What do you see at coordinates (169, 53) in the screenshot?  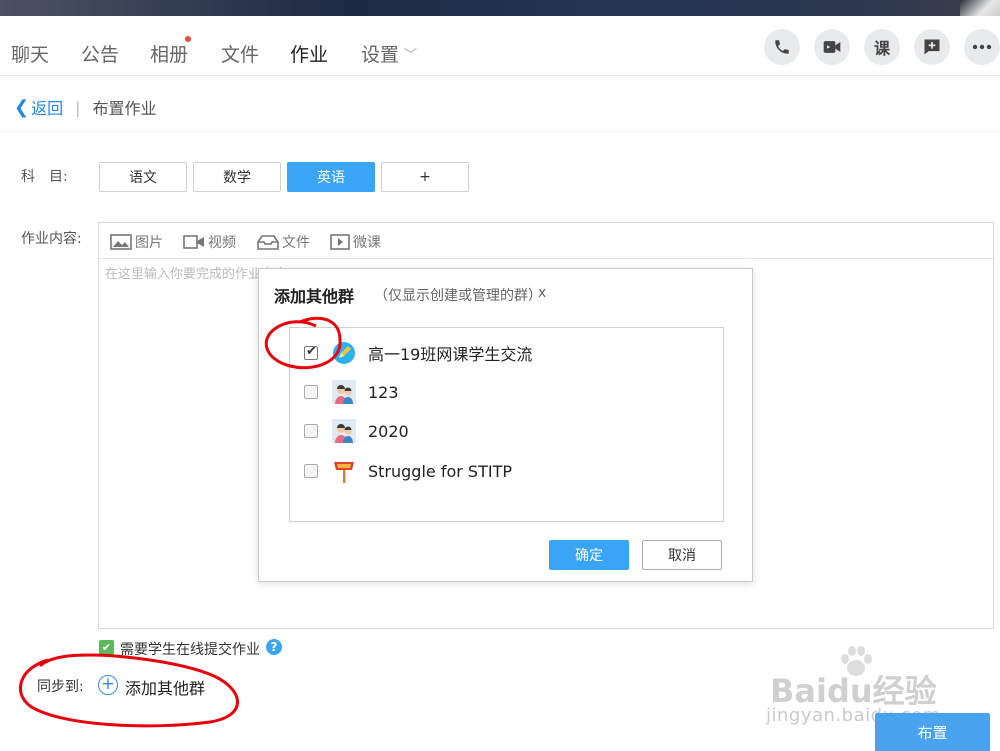 I see `tab-album: 相册` at bounding box center [169, 53].